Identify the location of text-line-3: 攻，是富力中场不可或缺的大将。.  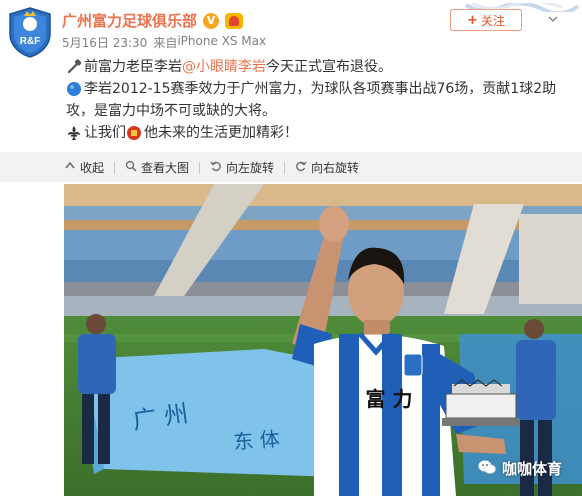
(316, 111).